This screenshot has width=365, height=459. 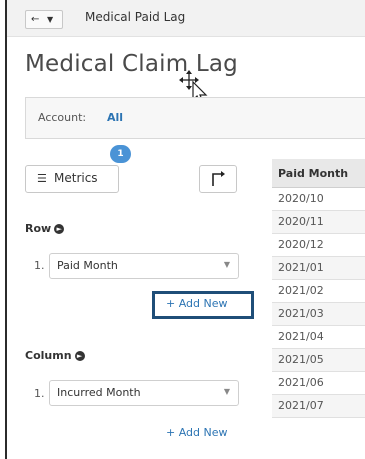 What do you see at coordinates (301, 267) in the screenshot?
I see `table-cell: 2021/01` at bounding box center [301, 267].